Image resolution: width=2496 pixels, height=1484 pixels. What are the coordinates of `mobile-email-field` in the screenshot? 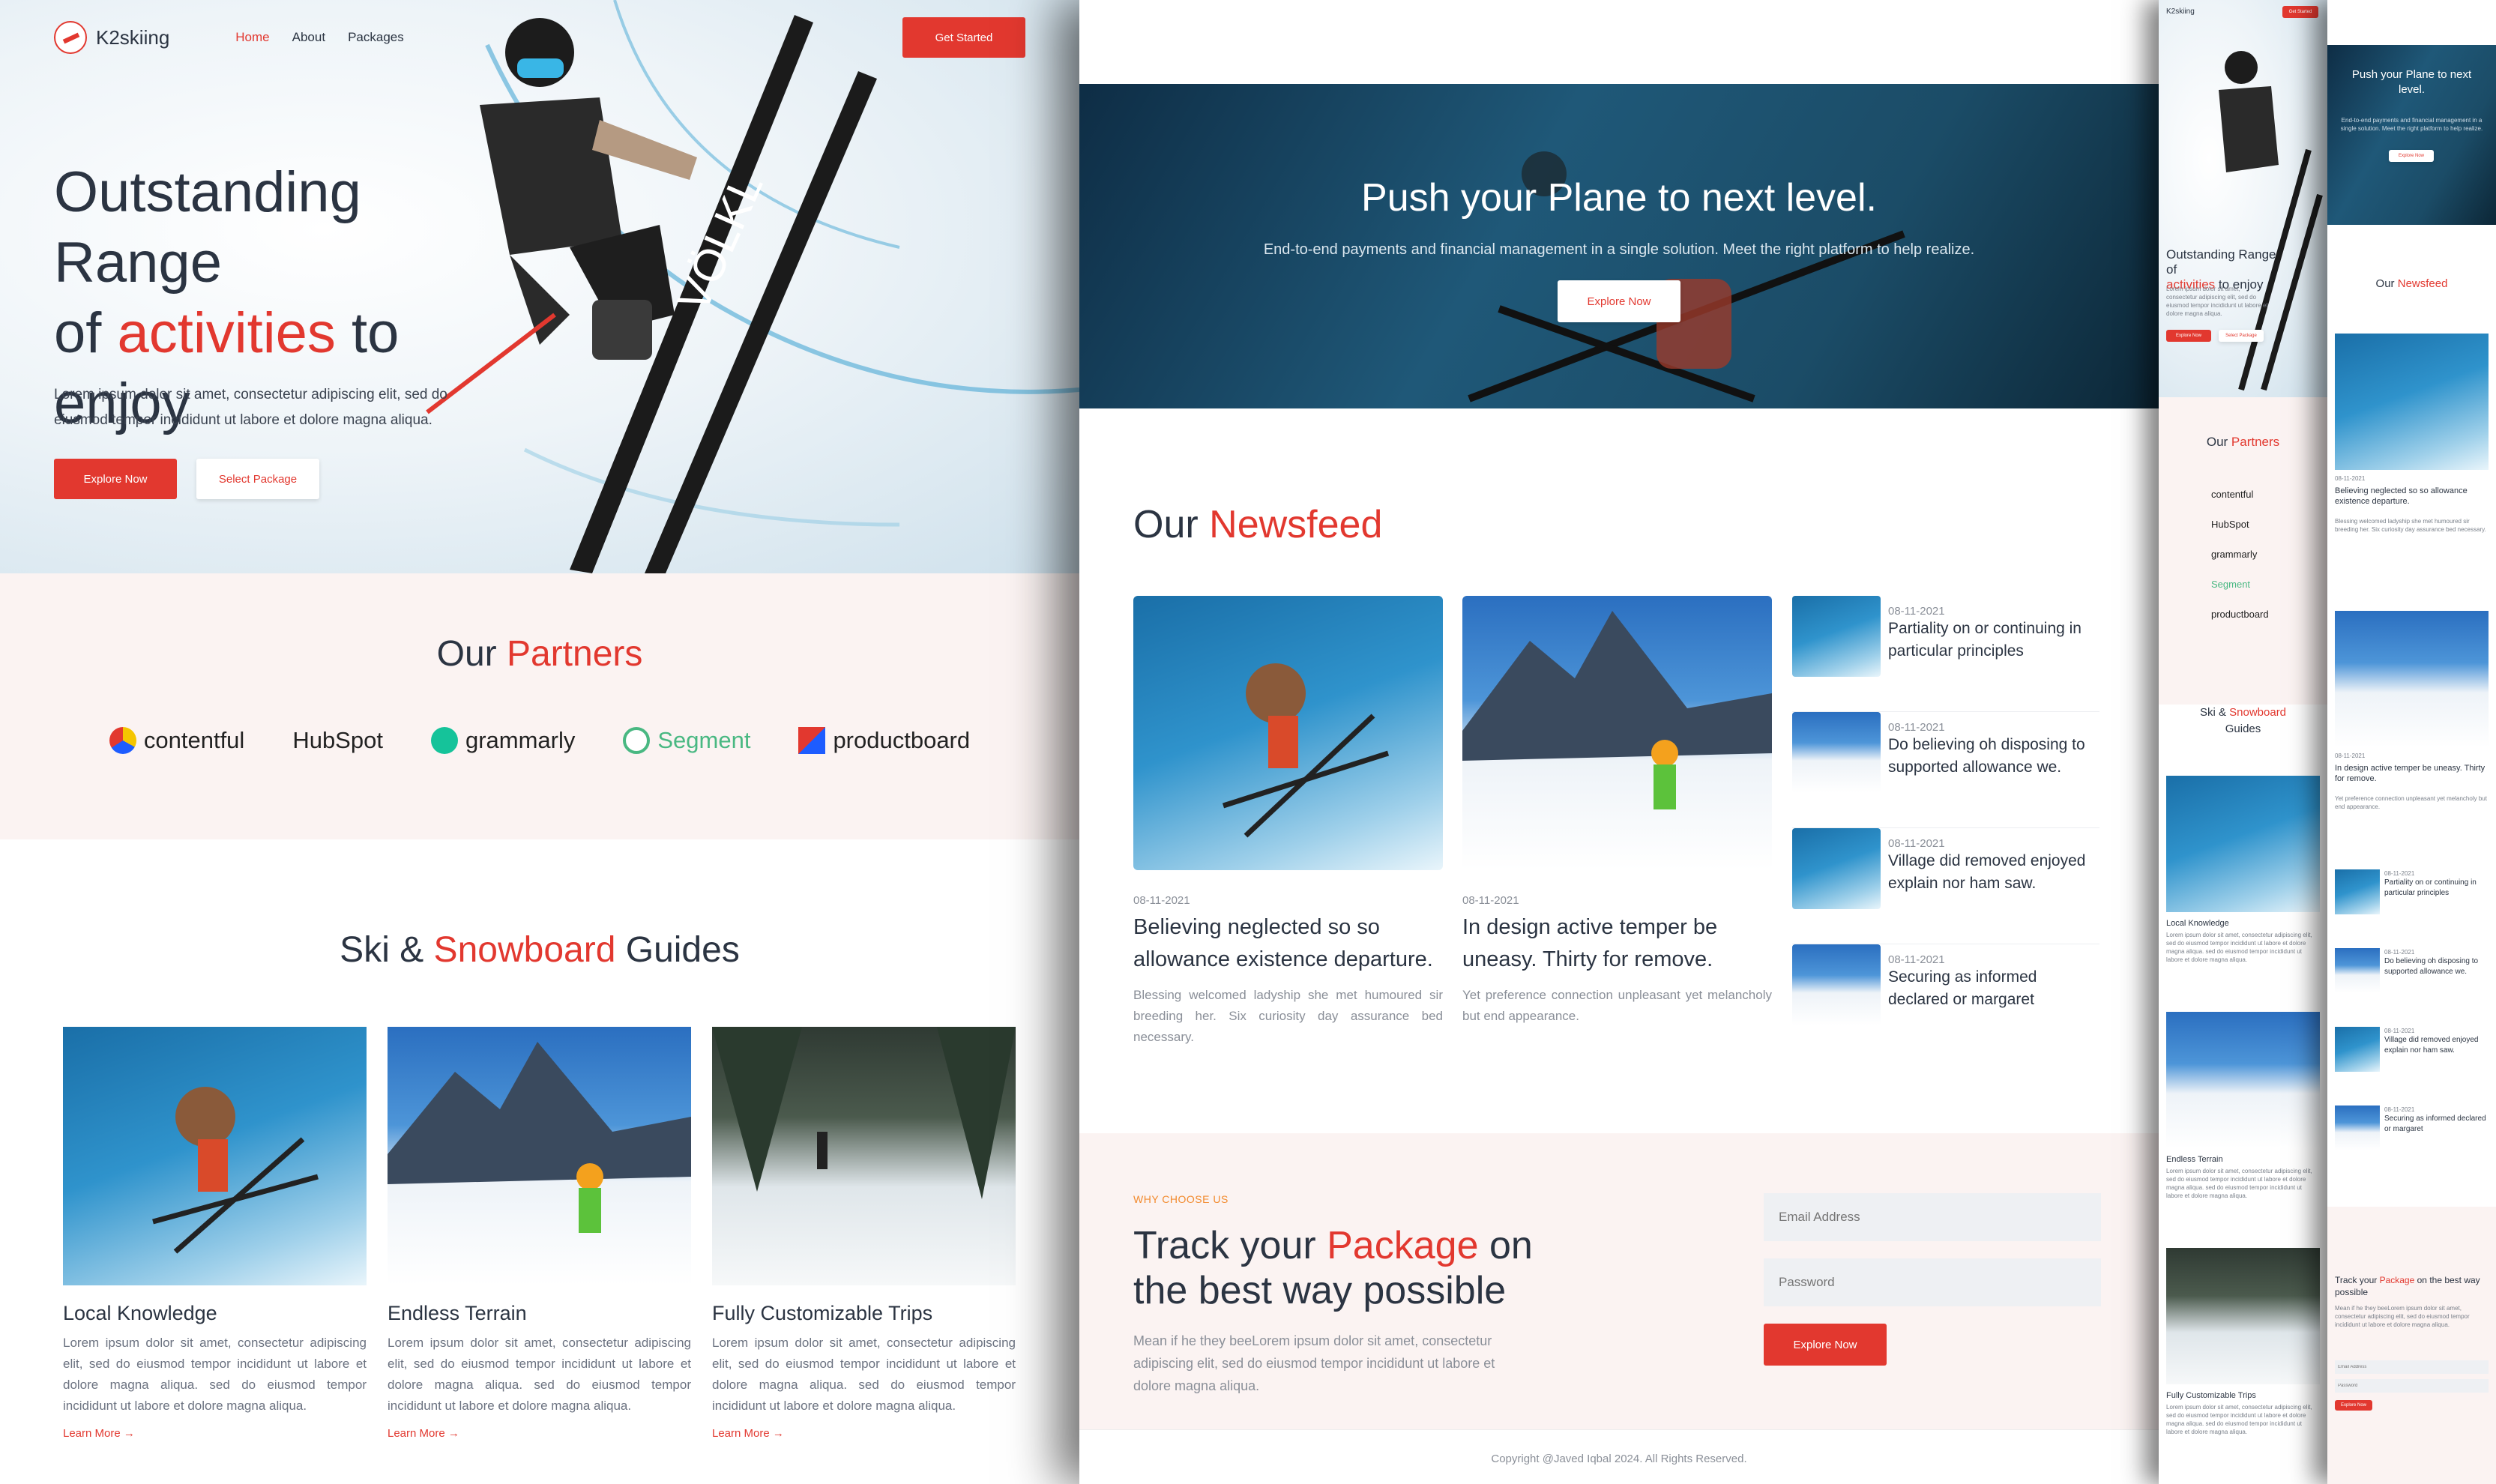 It's located at (2412, 1367).